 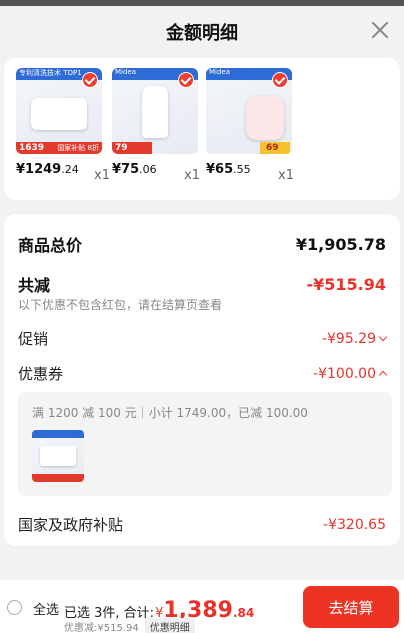 What do you see at coordinates (355, 339) in the screenshot?
I see `promo-value: -¥95.29` at bounding box center [355, 339].